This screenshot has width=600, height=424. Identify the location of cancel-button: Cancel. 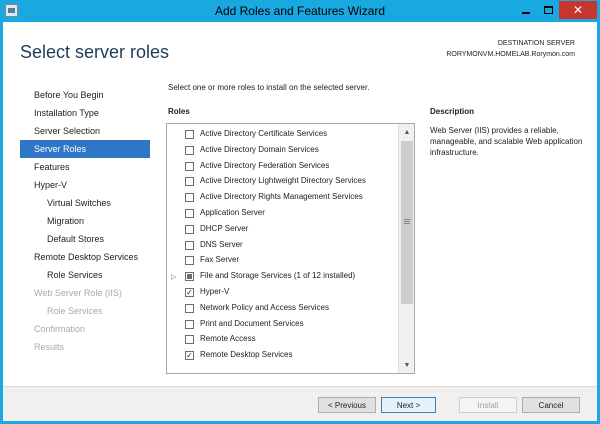
(551, 405).